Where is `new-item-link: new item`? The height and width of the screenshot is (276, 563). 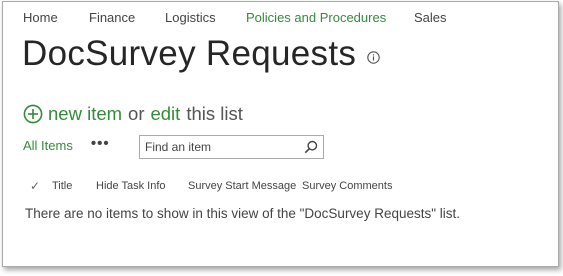
new-item-link: new item is located at coordinates (85, 114).